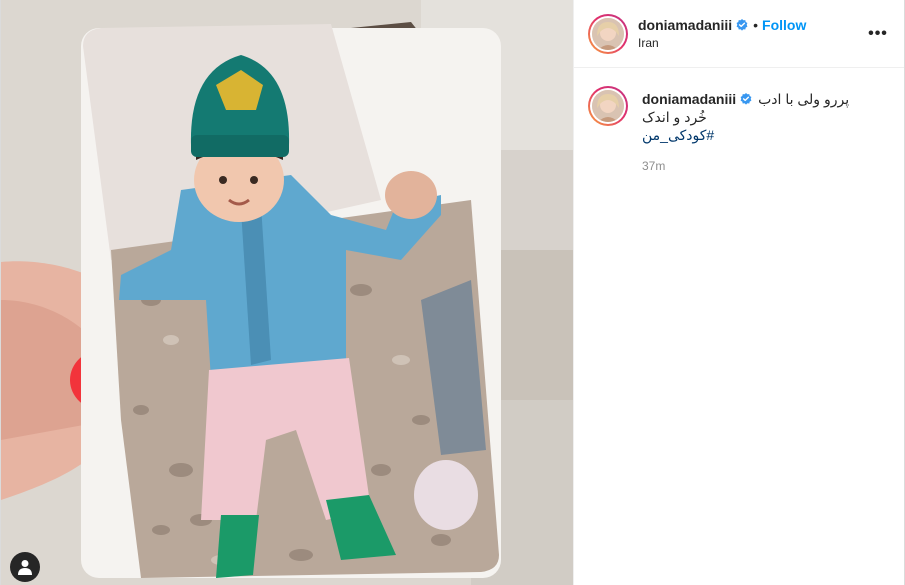  I want to click on username-link: doniamadaniii, so click(685, 25).